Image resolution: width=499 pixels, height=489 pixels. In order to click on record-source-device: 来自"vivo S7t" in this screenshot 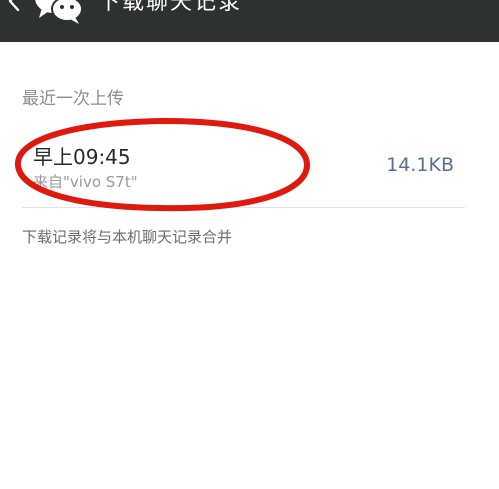, I will do `click(85, 182)`.